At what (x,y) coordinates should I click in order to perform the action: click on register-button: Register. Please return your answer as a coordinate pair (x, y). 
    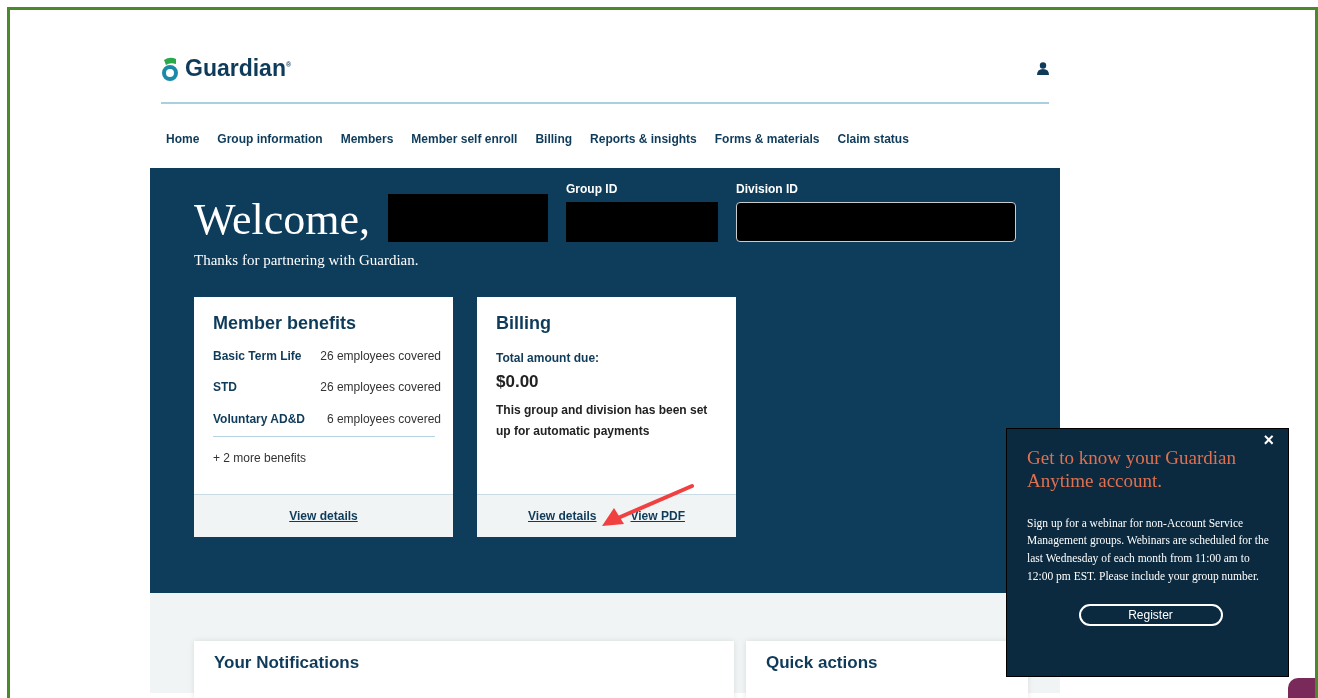
    Looking at the image, I should click on (1150, 614).